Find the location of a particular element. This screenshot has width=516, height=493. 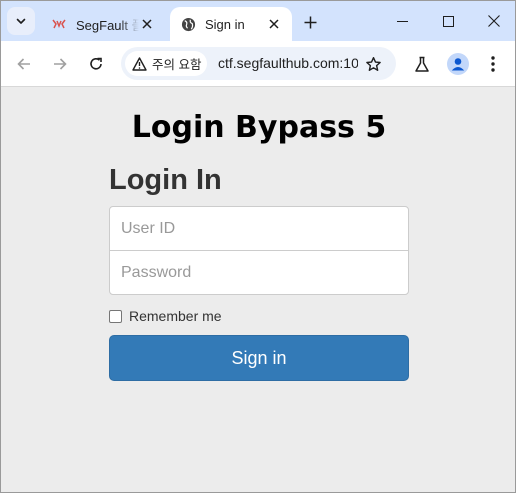

more-vert-icon is located at coordinates (493, 64).